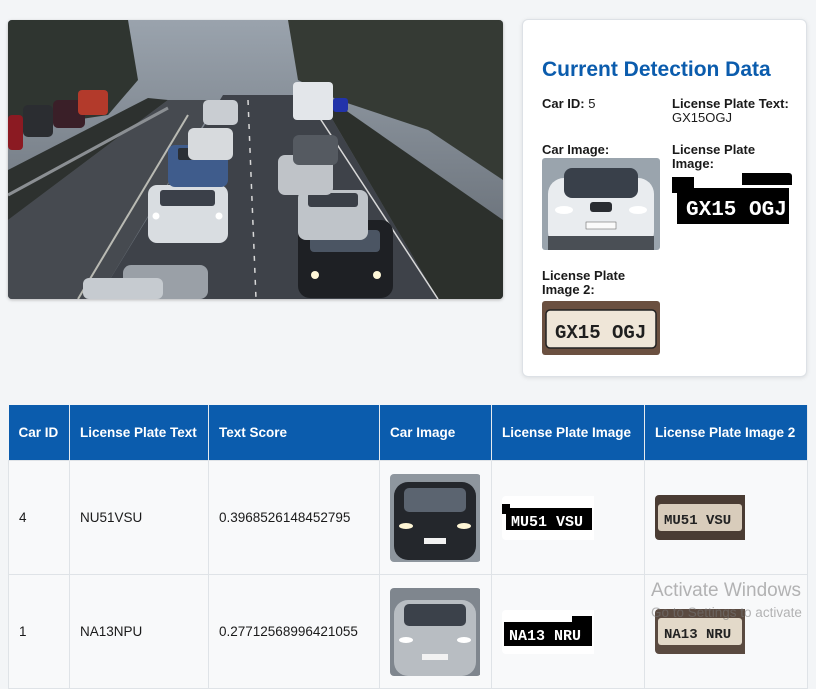 Image resolution: width=816 pixels, height=689 pixels. Describe the element at coordinates (568, 433) in the screenshot. I see `col-header-plate-image: License Plate Image` at that location.